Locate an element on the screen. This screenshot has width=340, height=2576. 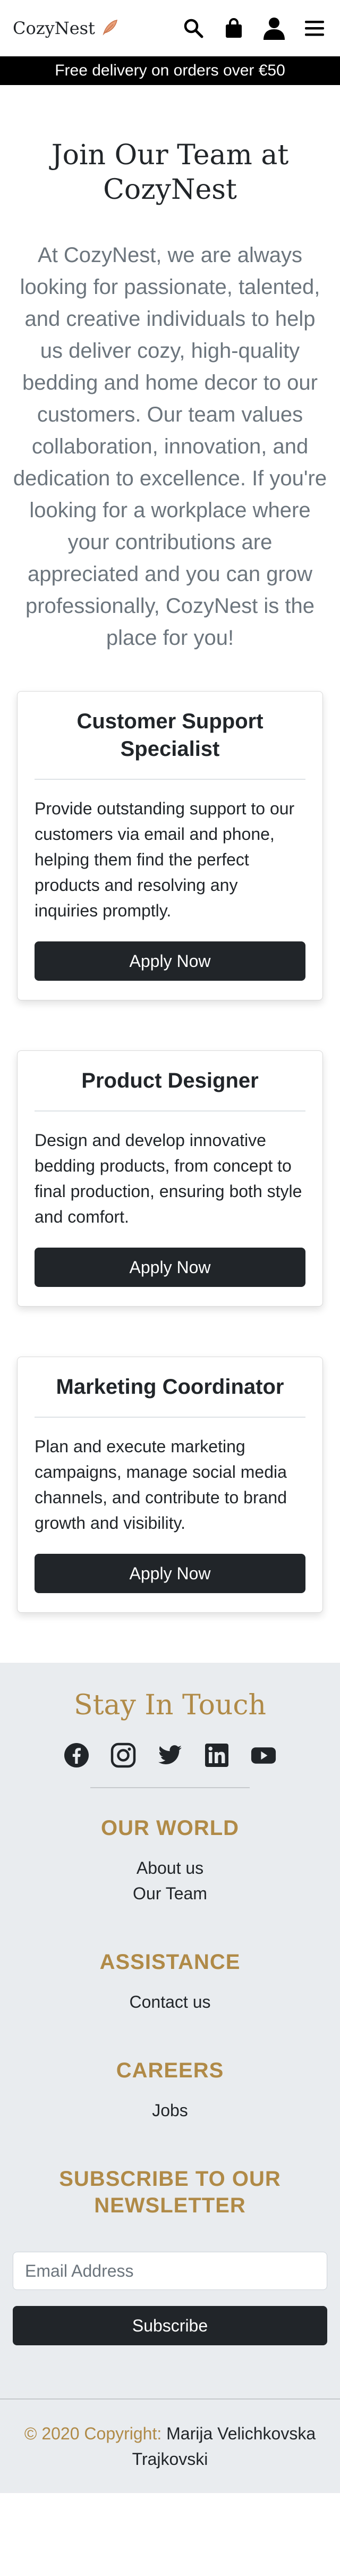
footer-divider is located at coordinates (170, 1787).